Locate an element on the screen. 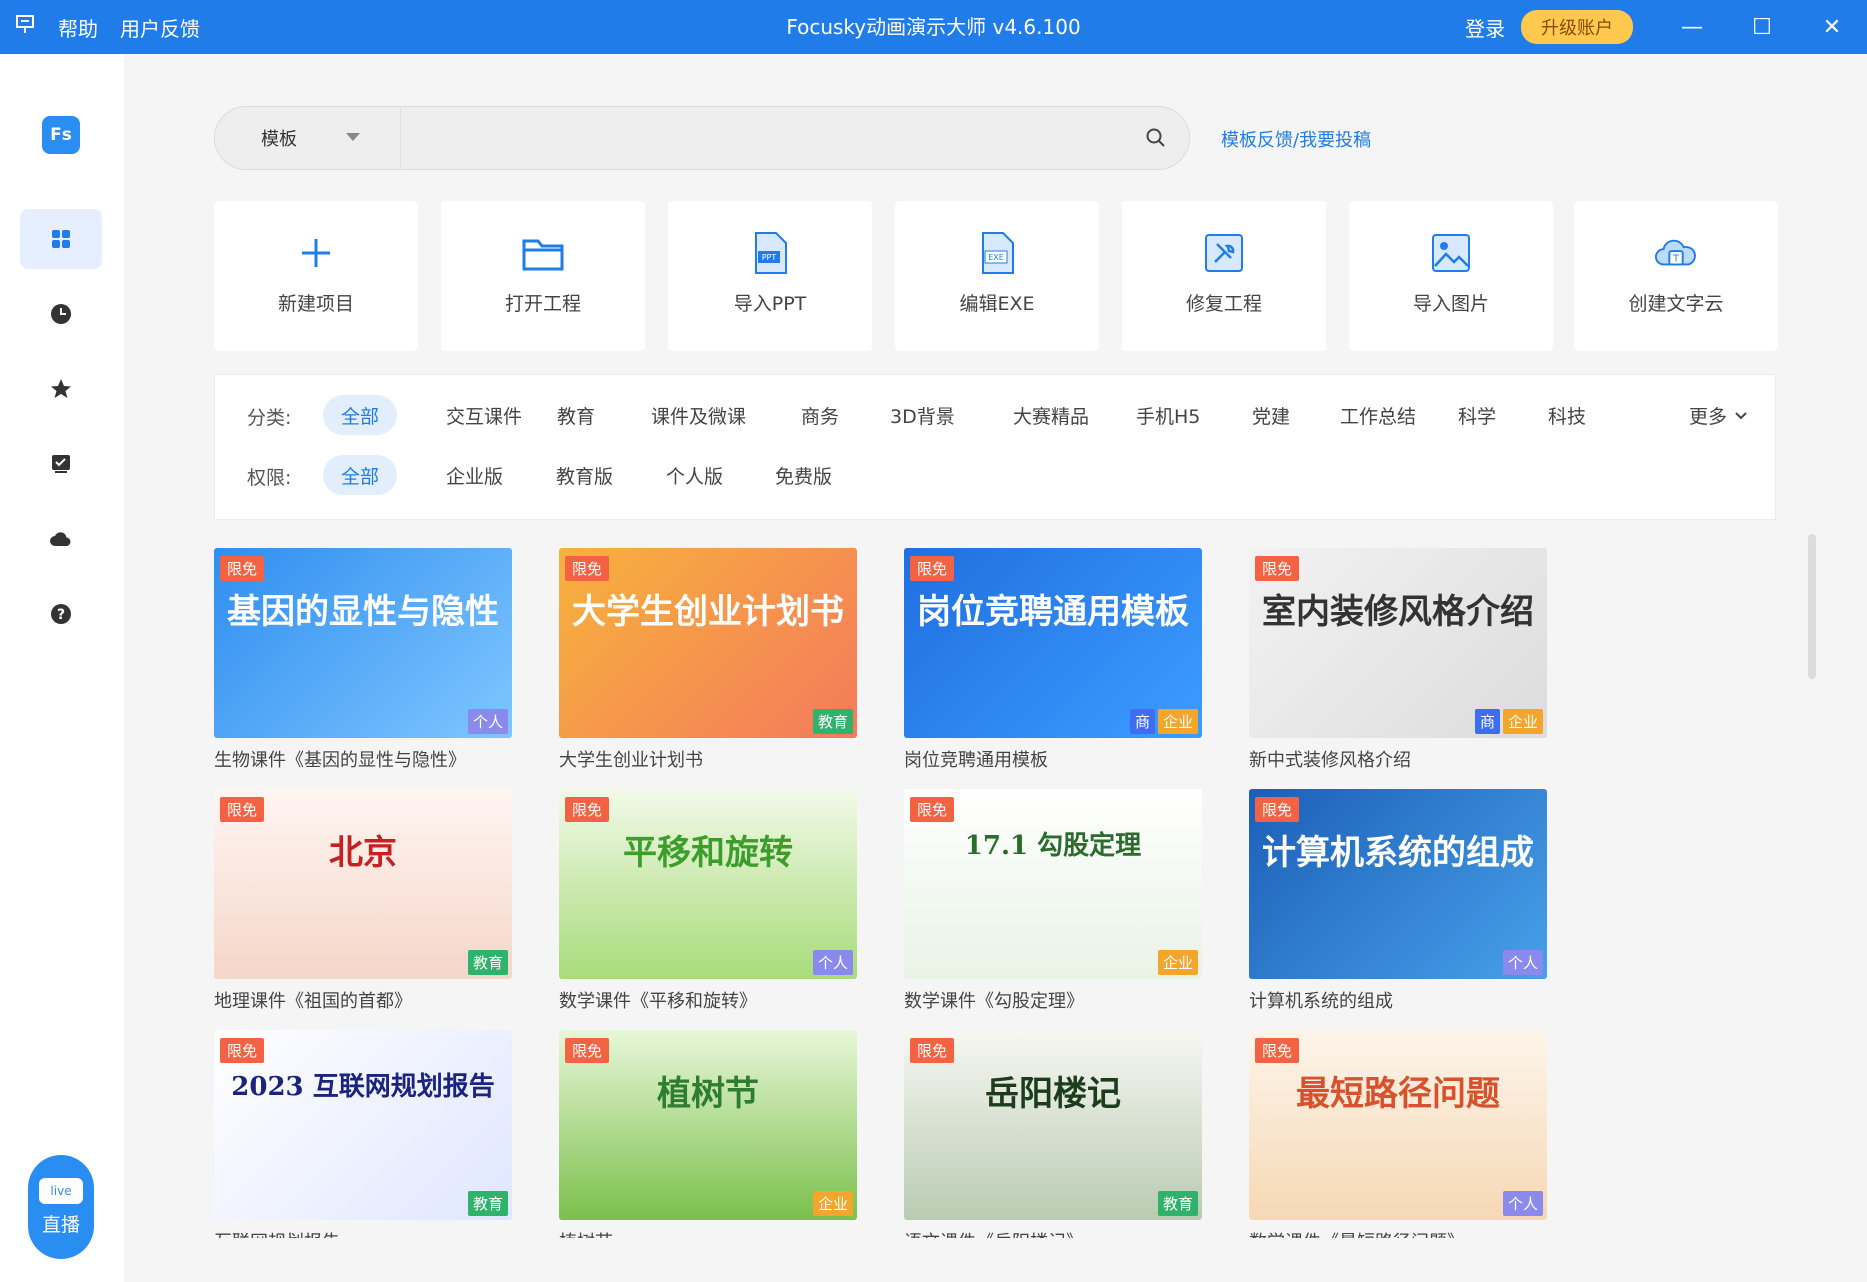 The height and width of the screenshot is (1282, 1867). category-science: 科学 is located at coordinates (1477, 415).